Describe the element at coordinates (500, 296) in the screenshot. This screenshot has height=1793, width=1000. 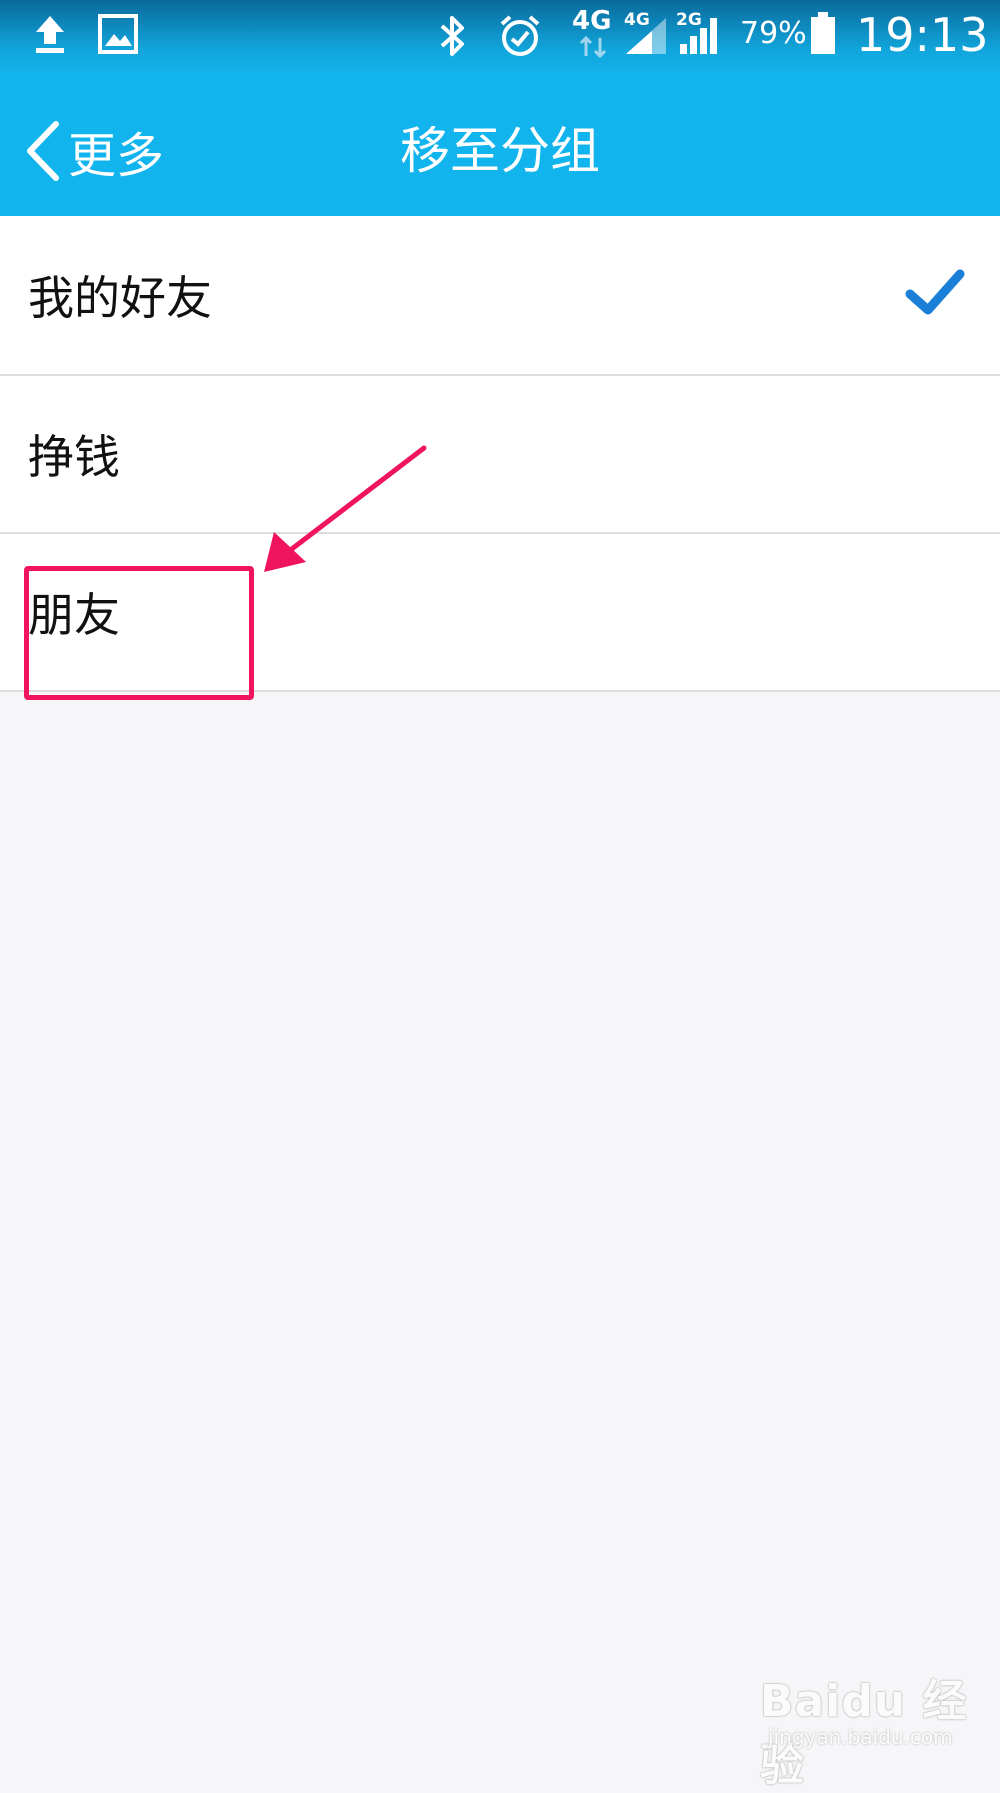
I see `group-item-my-friends: 我的好友` at that location.